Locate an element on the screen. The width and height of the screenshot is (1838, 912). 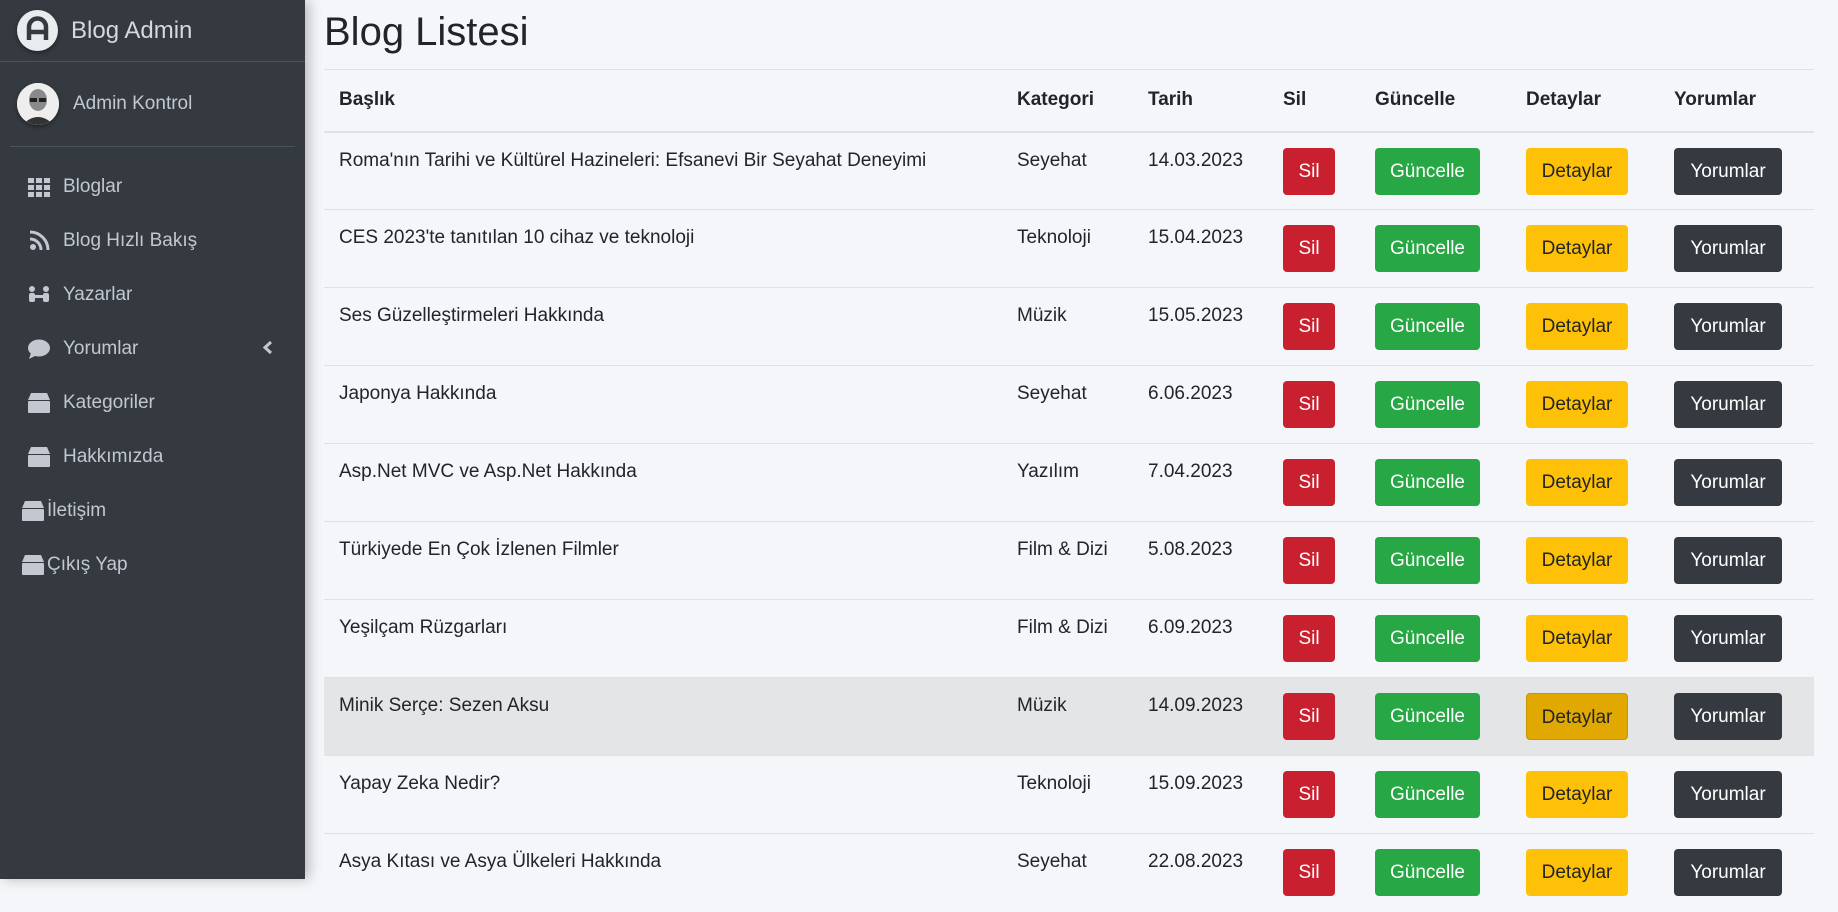
sidebar-item-label: Blog Hızlı Bakış is located at coordinates (130, 240).